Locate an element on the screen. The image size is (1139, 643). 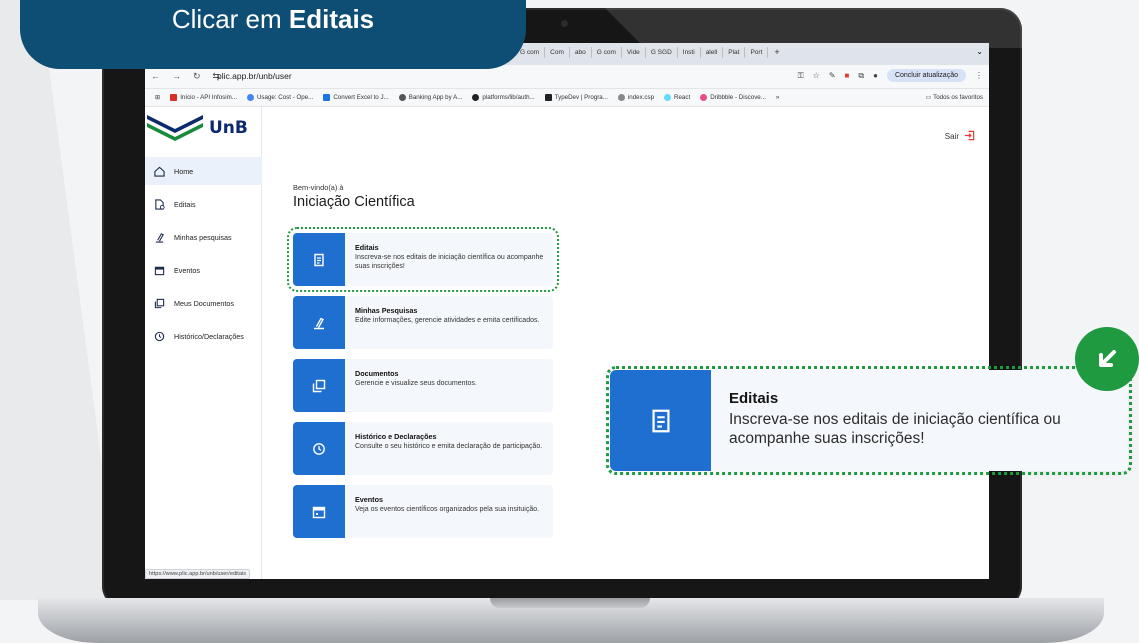
arrow-down-left-icon is located at coordinates (1107, 359).